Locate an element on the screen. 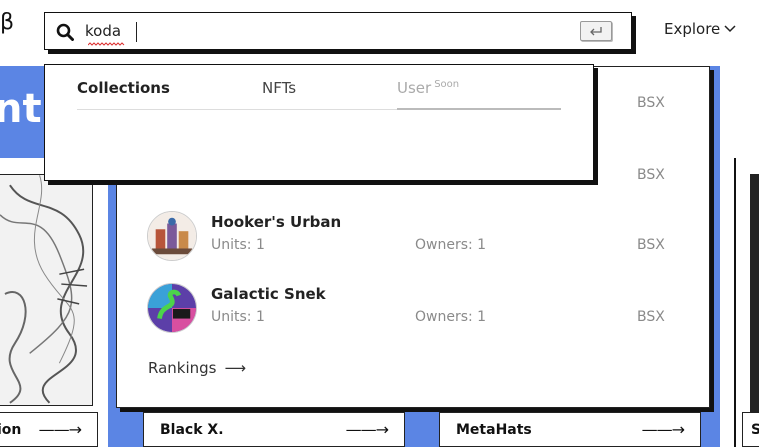  collection-card-footer: MetaHats ——→ is located at coordinates (570, 429).